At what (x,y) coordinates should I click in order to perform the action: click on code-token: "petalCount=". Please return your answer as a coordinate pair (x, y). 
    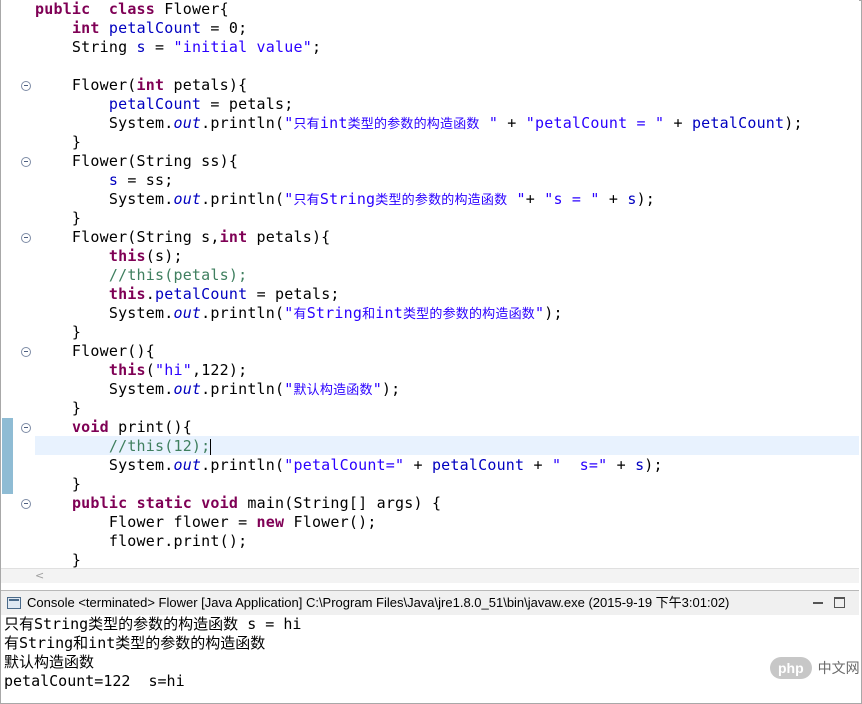
    Looking at the image, I should click on (344, 465).